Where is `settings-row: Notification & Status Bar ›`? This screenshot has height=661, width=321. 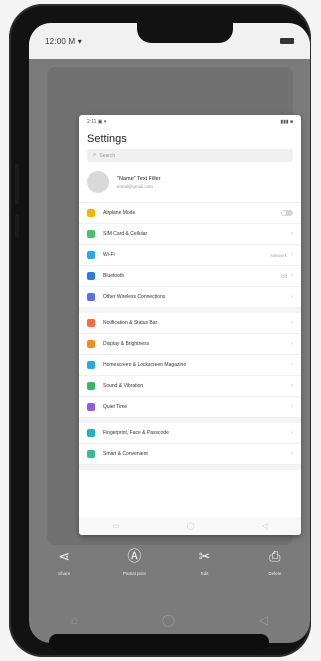 settings-row: Notification & Status Bar › is located at coordinates (190, 323).